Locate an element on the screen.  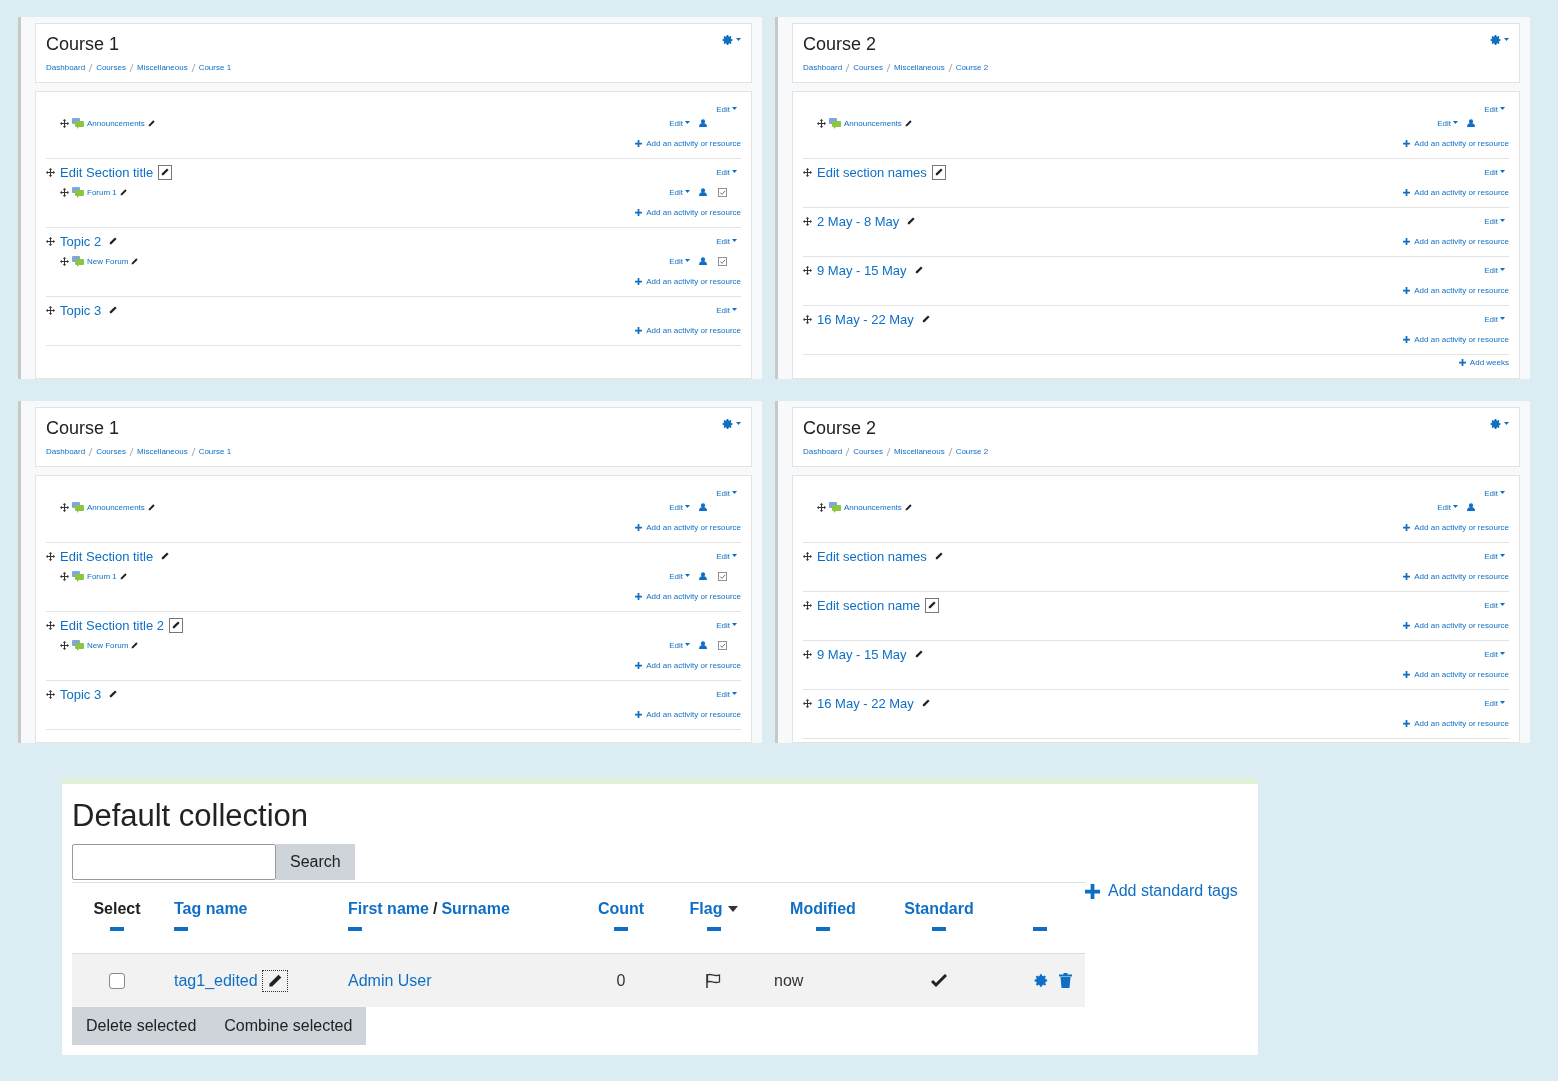
section-title-link: Edit section name is located at coordinates (869, 605).